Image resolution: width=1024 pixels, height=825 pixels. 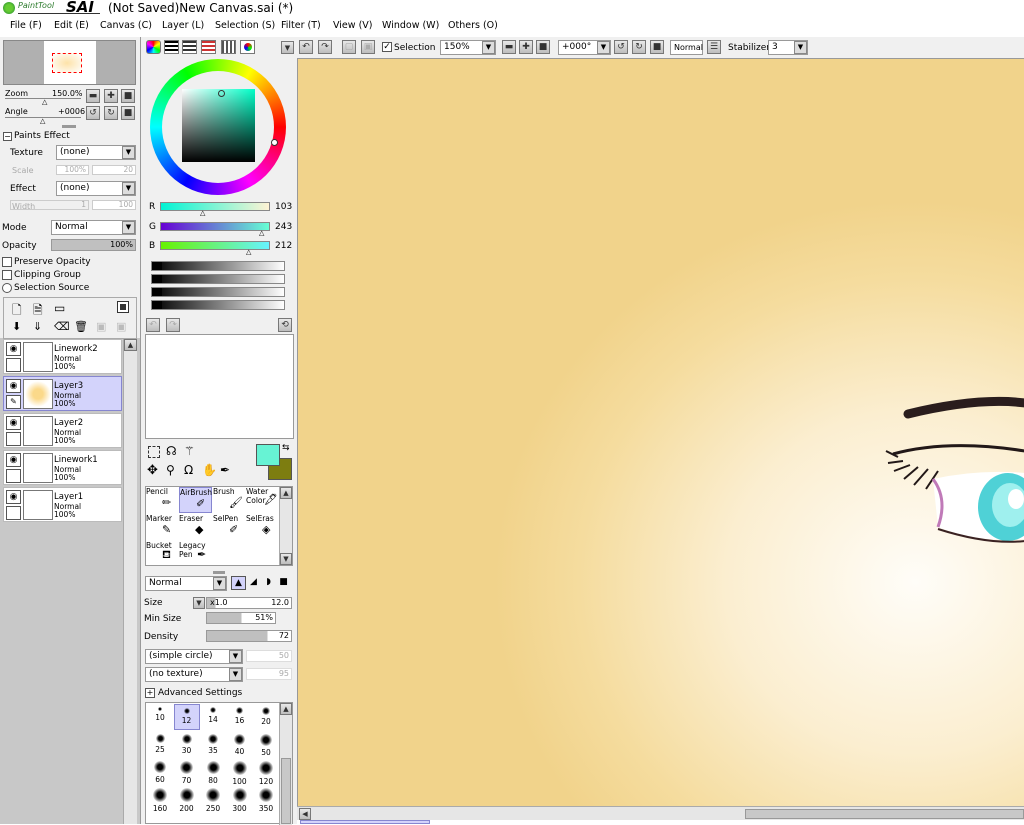 What do you see at coordinates (266, 717) in the screenshot?
I see `brush-size-preset: 20` at bounding box center [266, 717].